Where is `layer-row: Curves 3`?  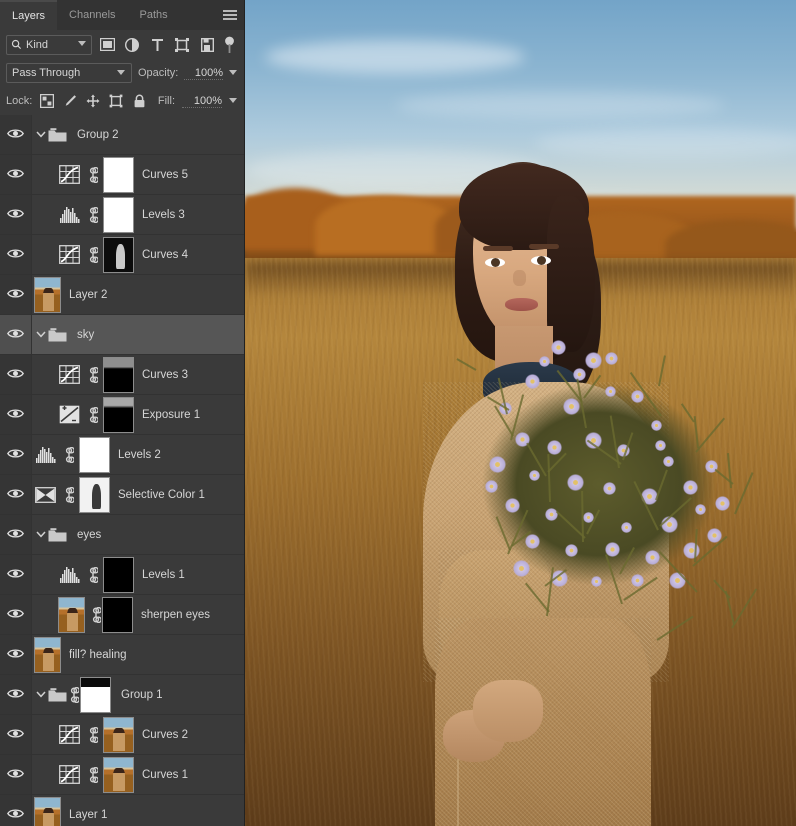 layer-row: Curves 3 is located at coordinates (122, 375).